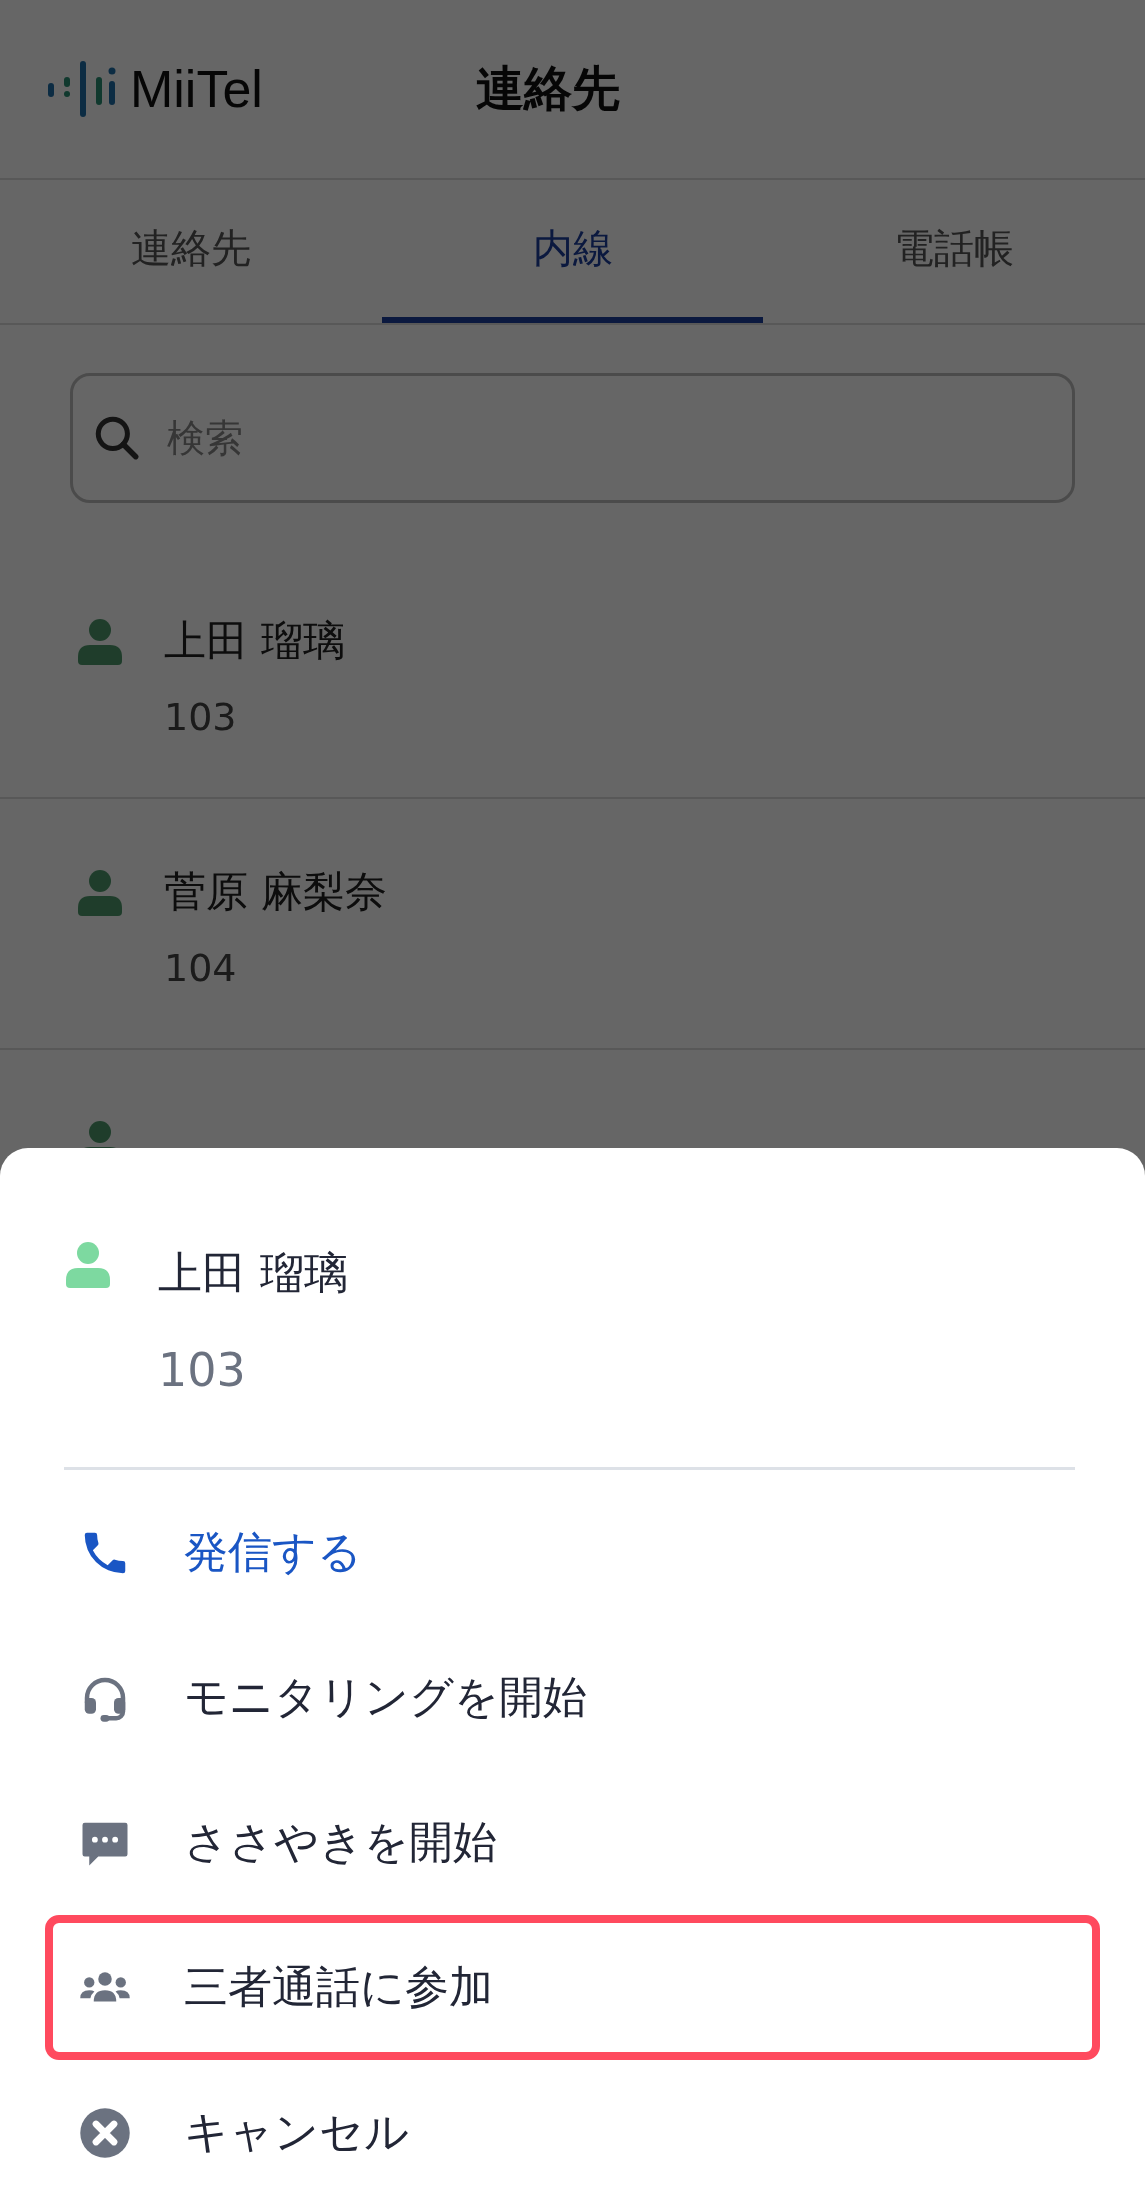  I want to click on action-item: キャンセル, so click(572, 2132).